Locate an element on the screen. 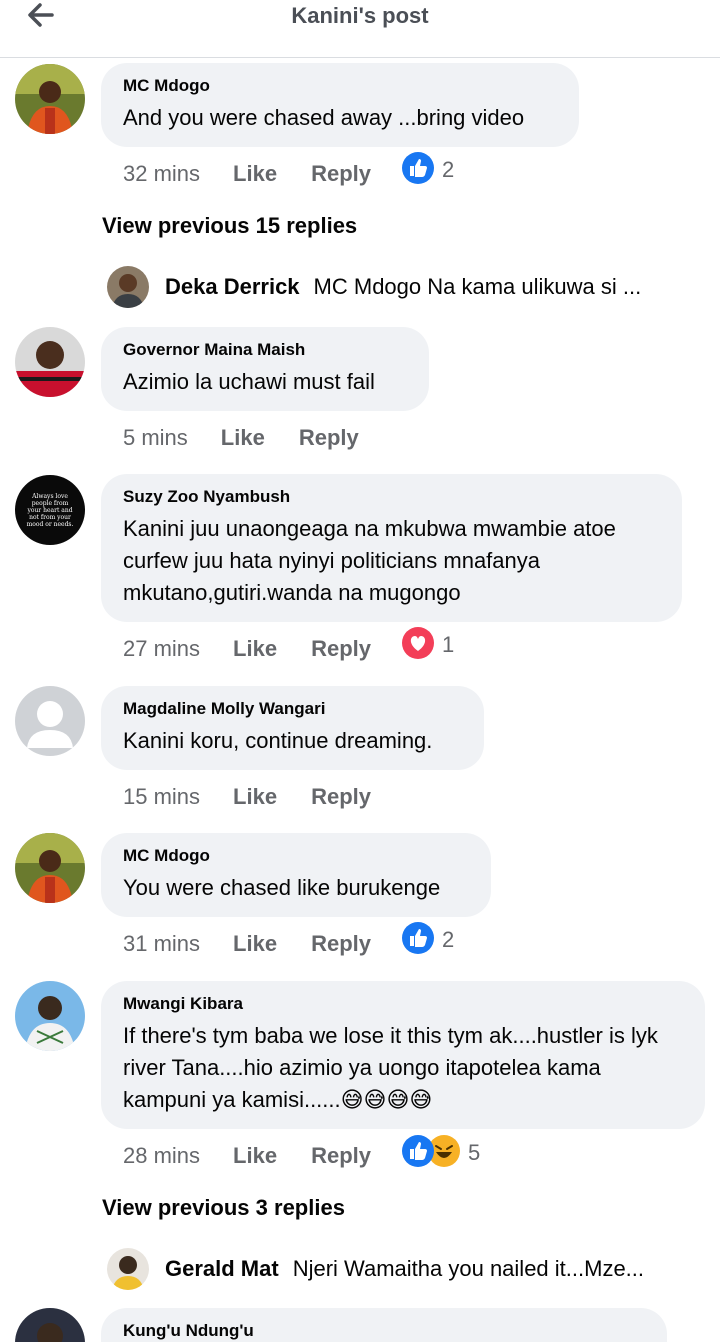 The width and height of the screenshot is (720, 1342). comment-time: 15 mins is located at coordinates (161, 797).